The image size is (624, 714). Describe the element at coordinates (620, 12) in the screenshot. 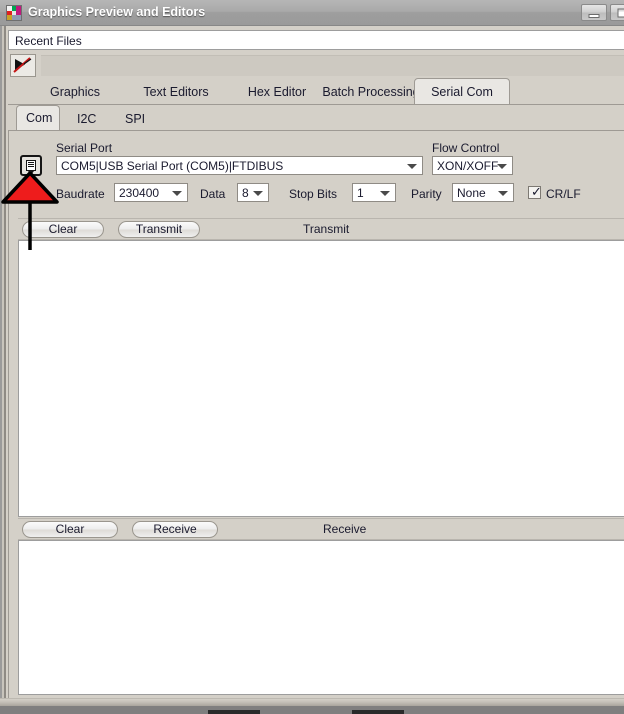

I see `maximize-icon` at that location.